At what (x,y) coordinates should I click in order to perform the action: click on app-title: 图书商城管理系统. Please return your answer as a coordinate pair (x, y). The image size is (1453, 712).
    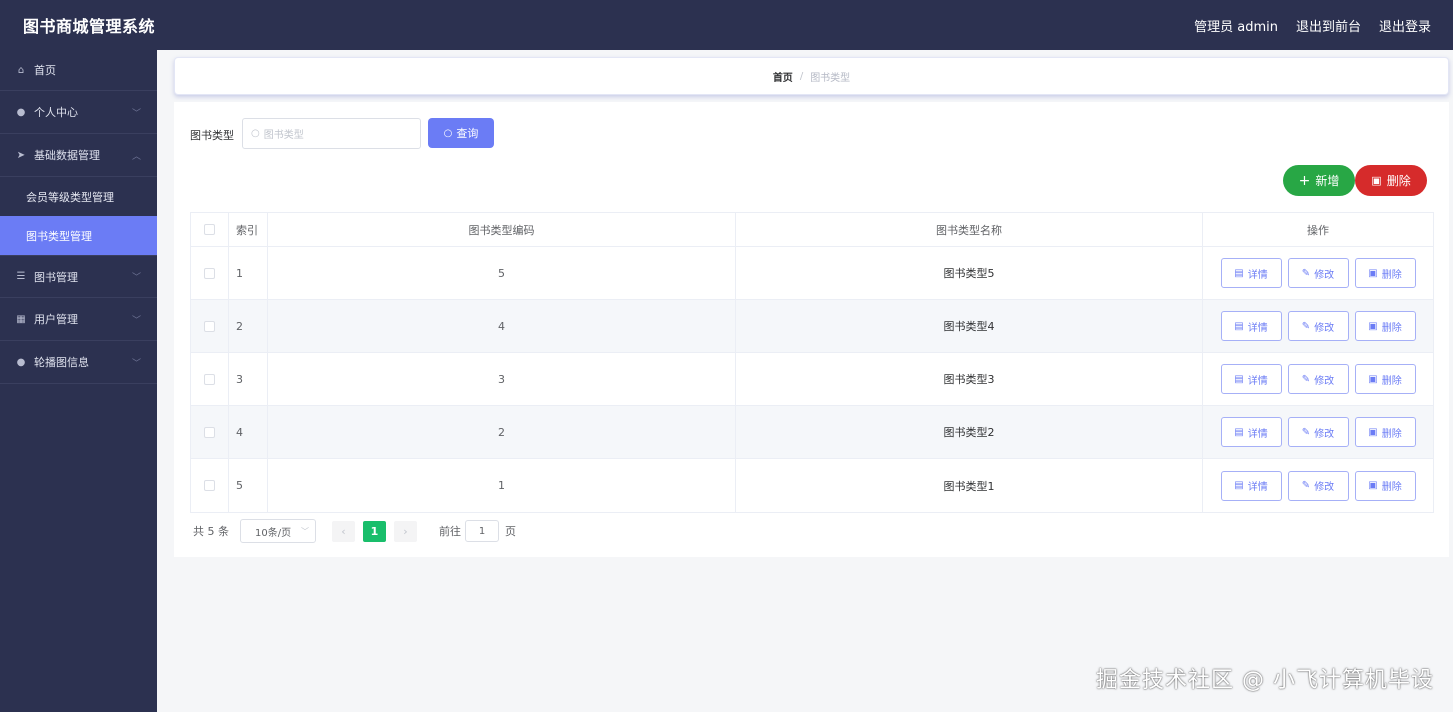
    Looking at the image, I should click on (89, 26).